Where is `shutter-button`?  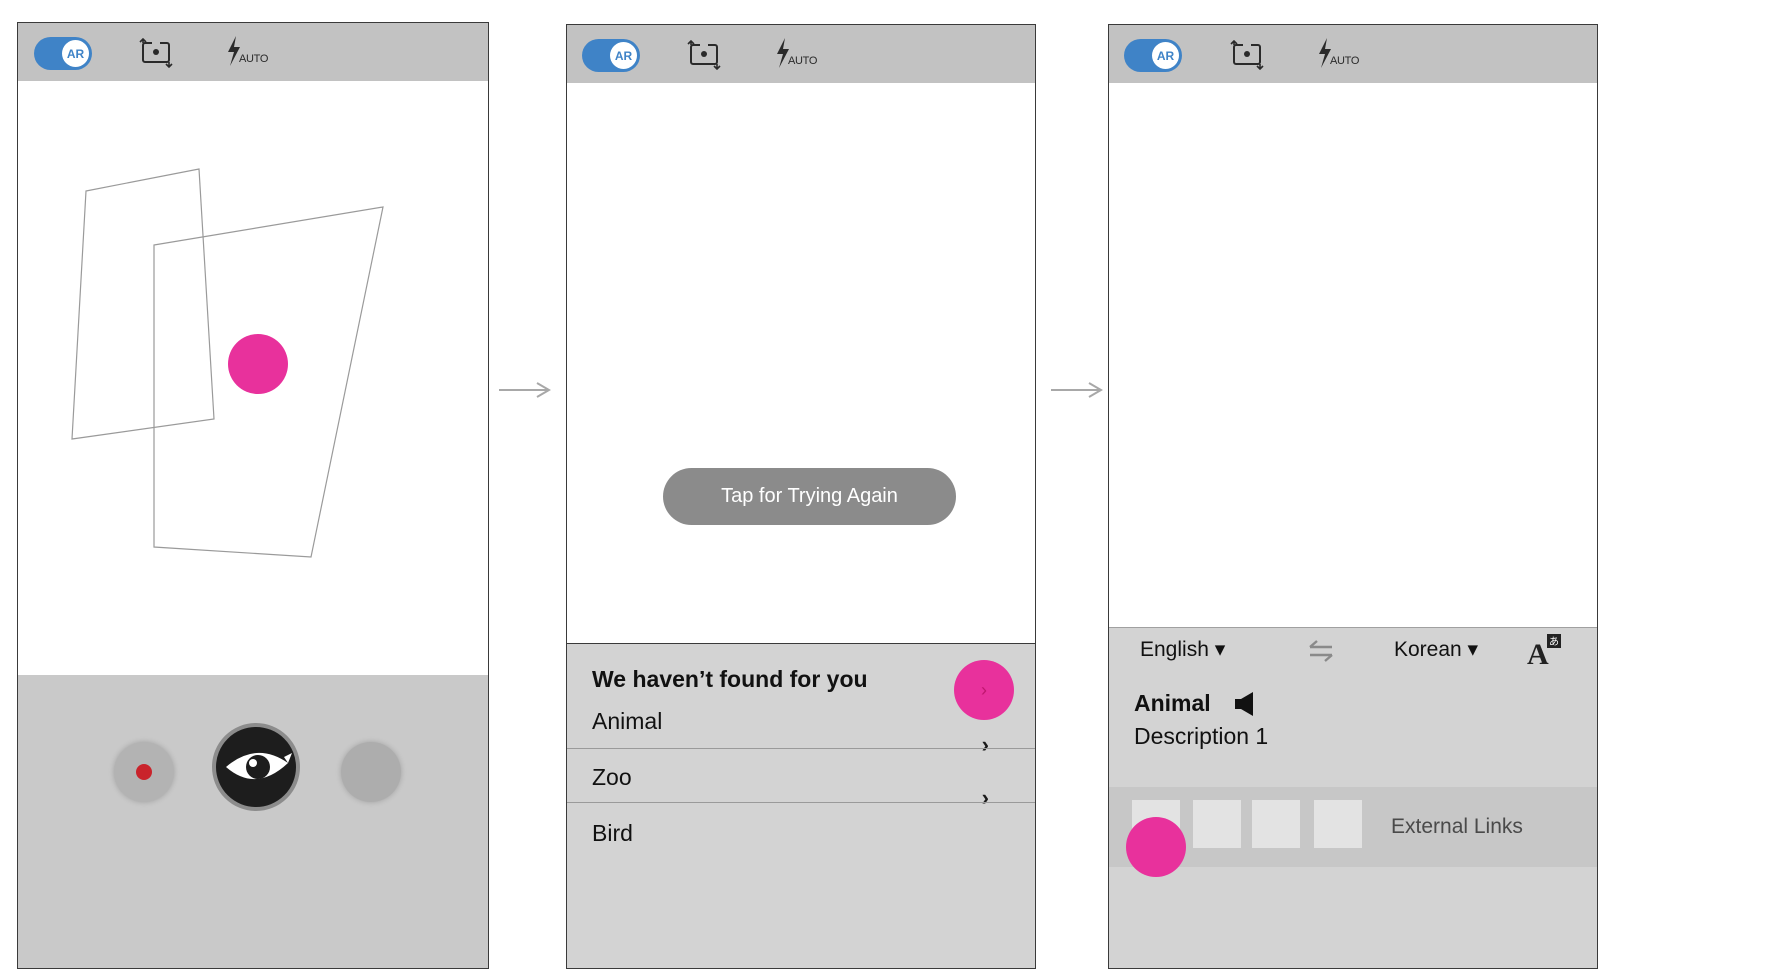
shutter-button is located at coordinates (256, 767).